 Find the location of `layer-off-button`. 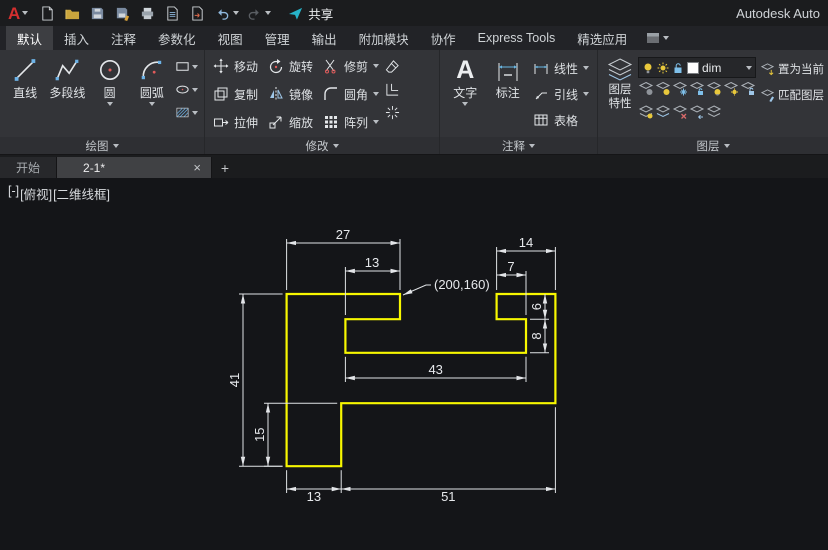

layer-off-button is located at coordinates (646, 91).